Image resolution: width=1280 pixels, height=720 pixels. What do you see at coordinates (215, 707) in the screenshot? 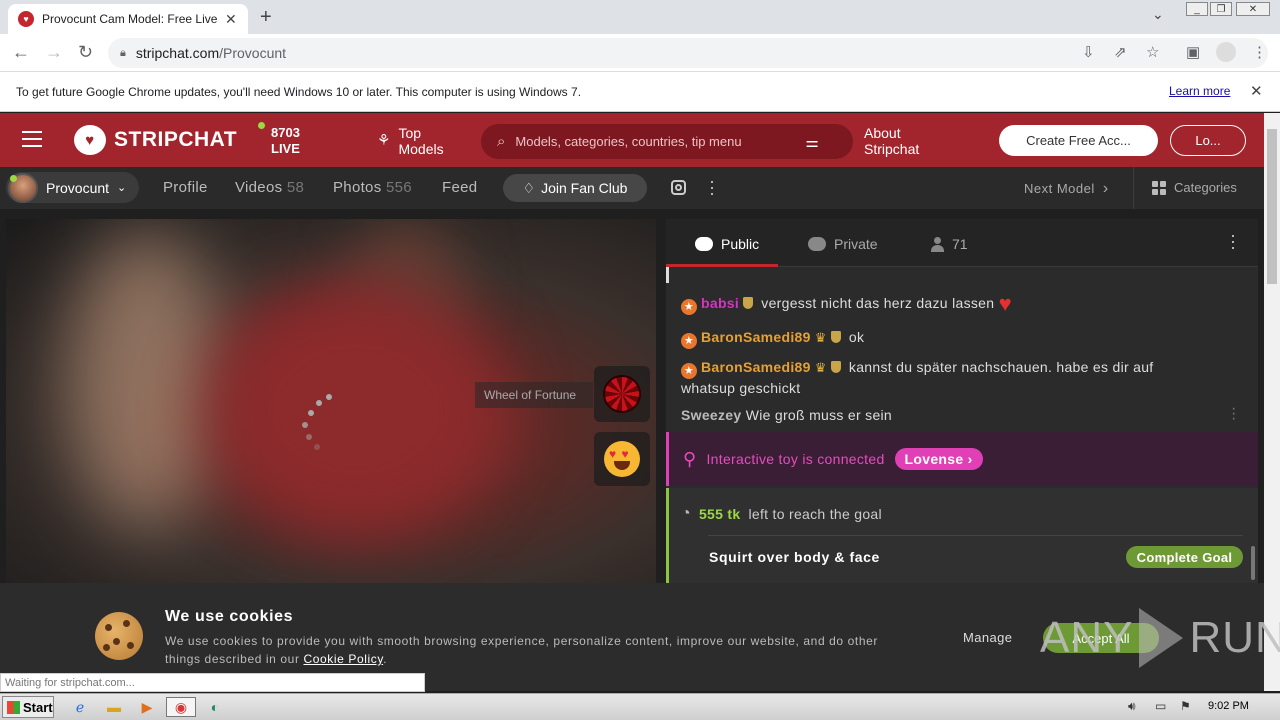
I see `edge-icon: ◐` at bounding box center [215, 707].